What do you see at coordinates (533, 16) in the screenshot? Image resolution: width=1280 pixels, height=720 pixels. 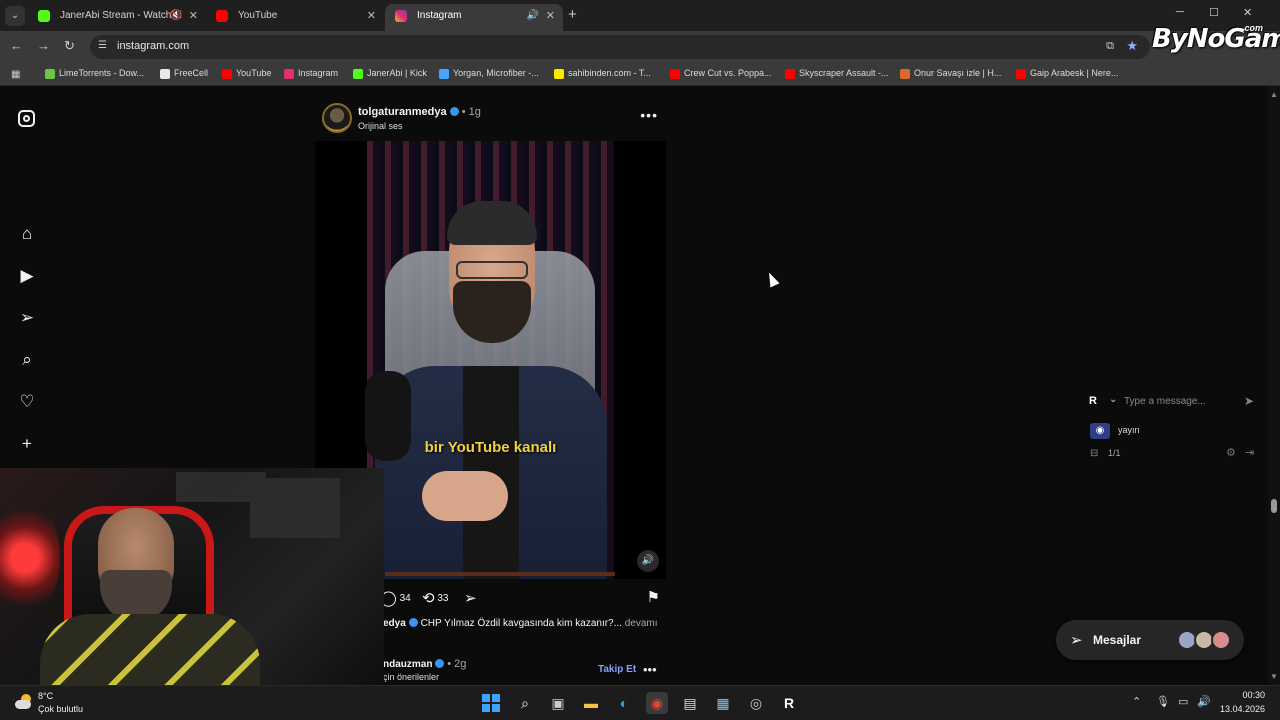 I see `tab-audio-icon: 🔊` at bounding box center [533, 16].